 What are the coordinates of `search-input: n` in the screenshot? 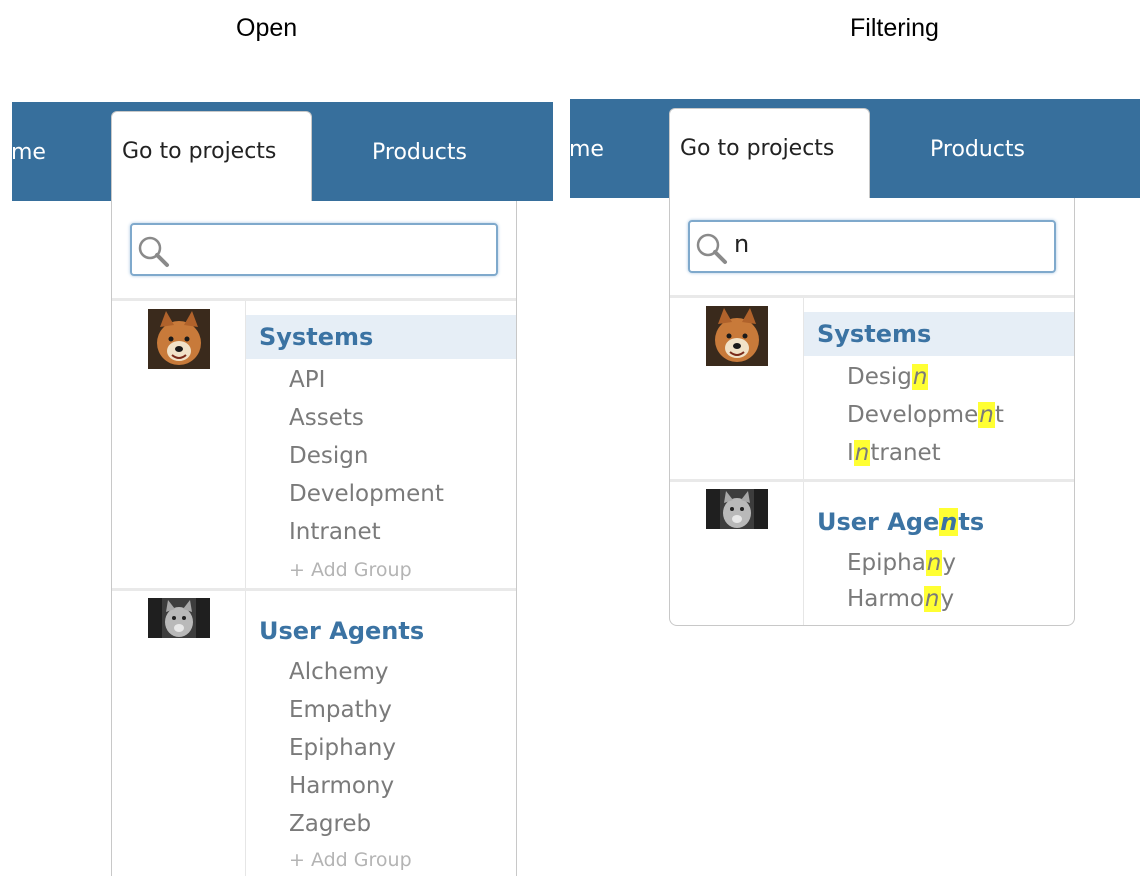 It's located at (872, 246).